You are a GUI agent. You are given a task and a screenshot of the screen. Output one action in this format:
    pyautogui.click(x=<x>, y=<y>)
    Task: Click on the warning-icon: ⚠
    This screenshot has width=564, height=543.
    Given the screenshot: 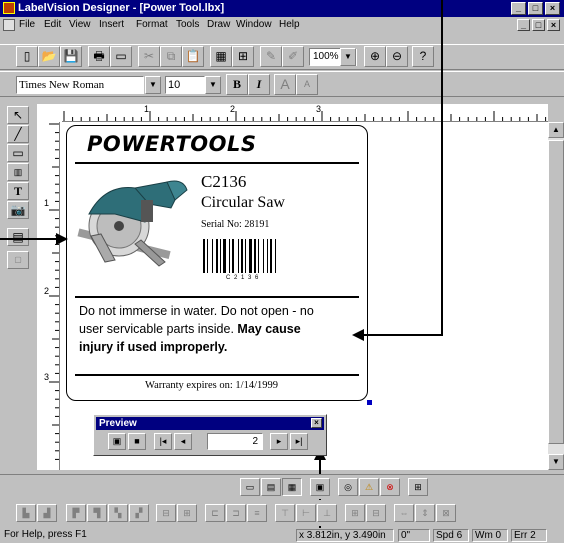 What is the action you would take?
    pyautogui.click(x=369, y=487)
    